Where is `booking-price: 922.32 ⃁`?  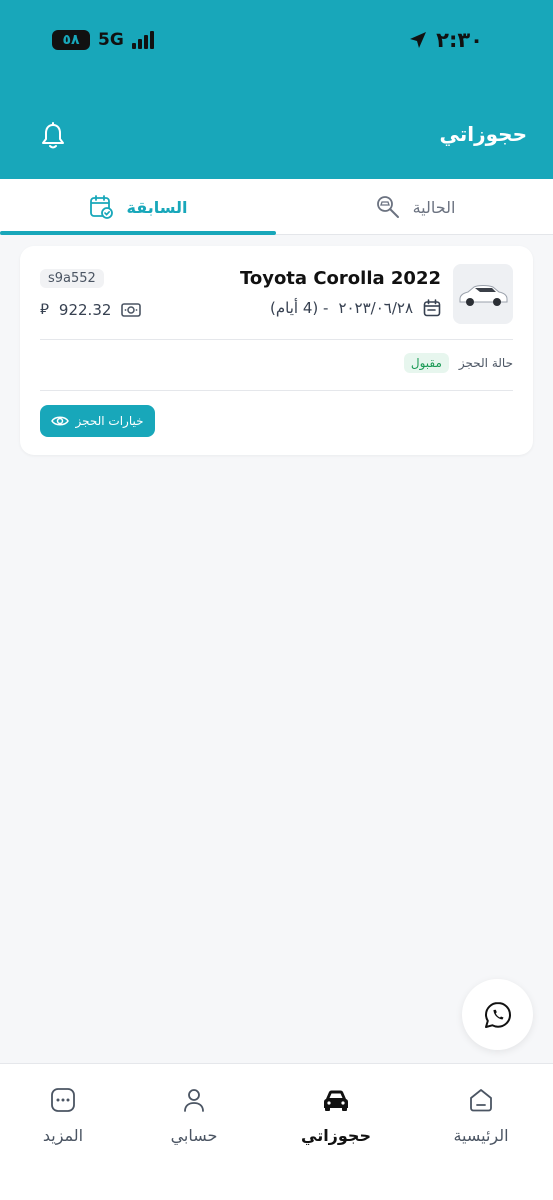
booking-price: 922.32 ⃁ is located at coordinates (91, 309).